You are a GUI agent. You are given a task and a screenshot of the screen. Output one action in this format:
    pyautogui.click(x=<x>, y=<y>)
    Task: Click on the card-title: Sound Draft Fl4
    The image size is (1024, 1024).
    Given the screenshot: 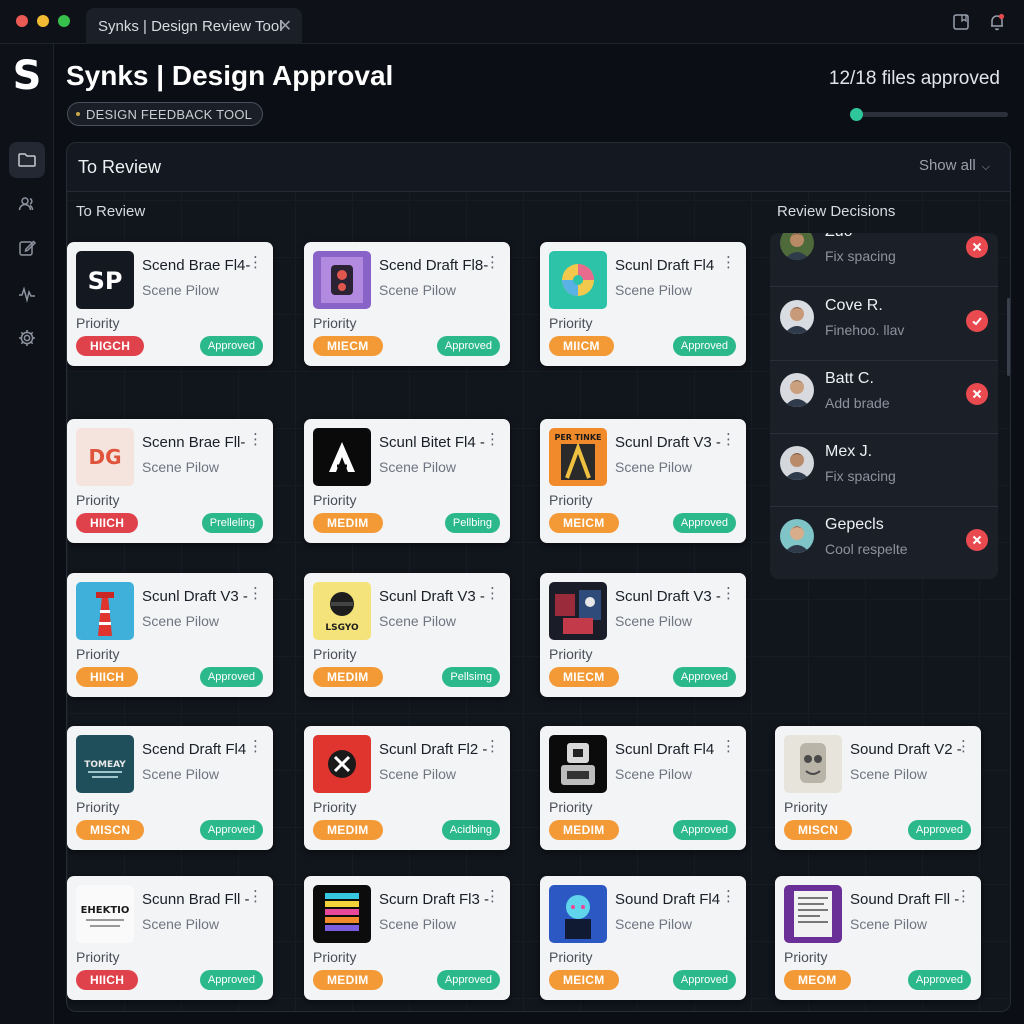 What is the action you would take?
    pyautogui.click(x=671, y=899)
    